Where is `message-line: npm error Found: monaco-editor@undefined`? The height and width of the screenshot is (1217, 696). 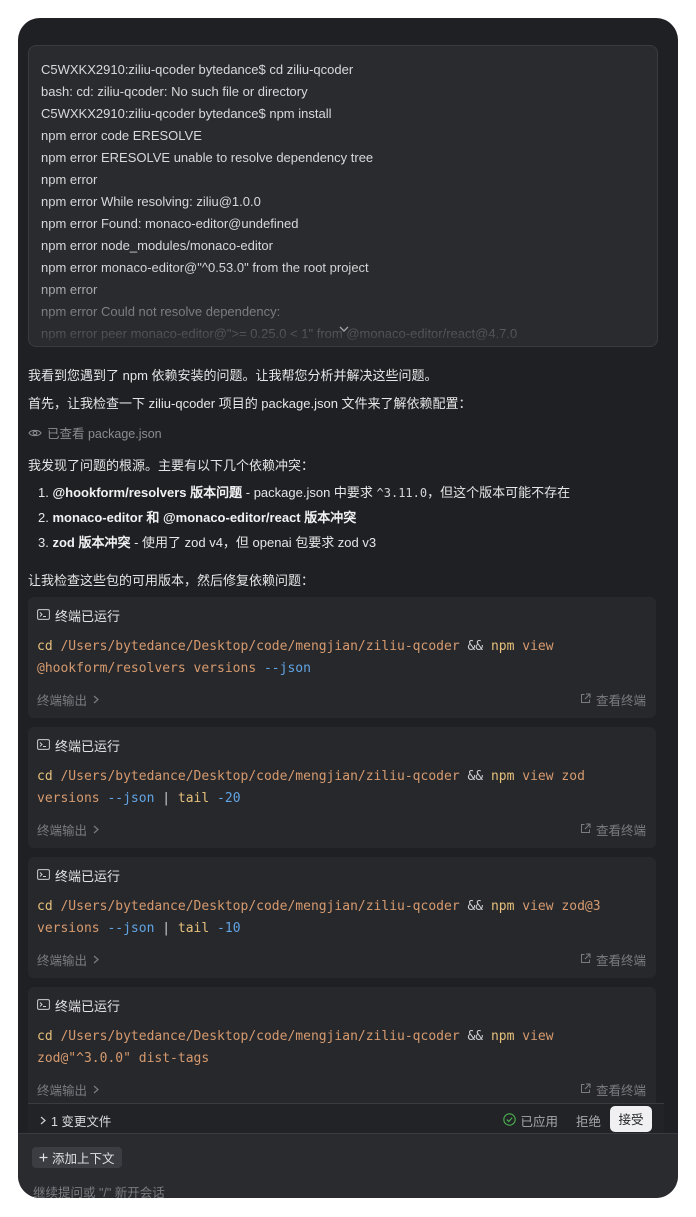
message-line: npm error Found: monaco-editor@undefined is located at coordinates (170, 223).